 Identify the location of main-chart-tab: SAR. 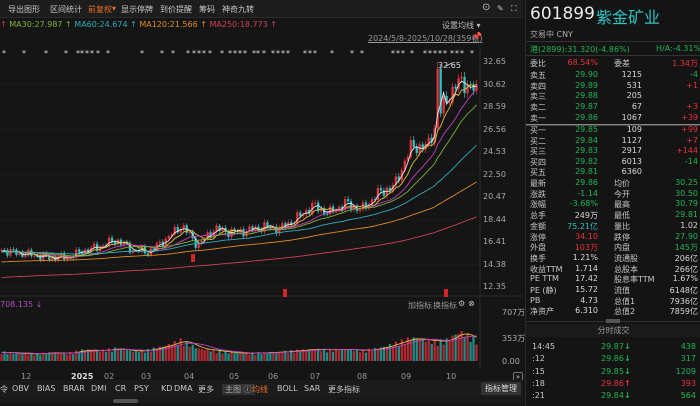
(312, 388).